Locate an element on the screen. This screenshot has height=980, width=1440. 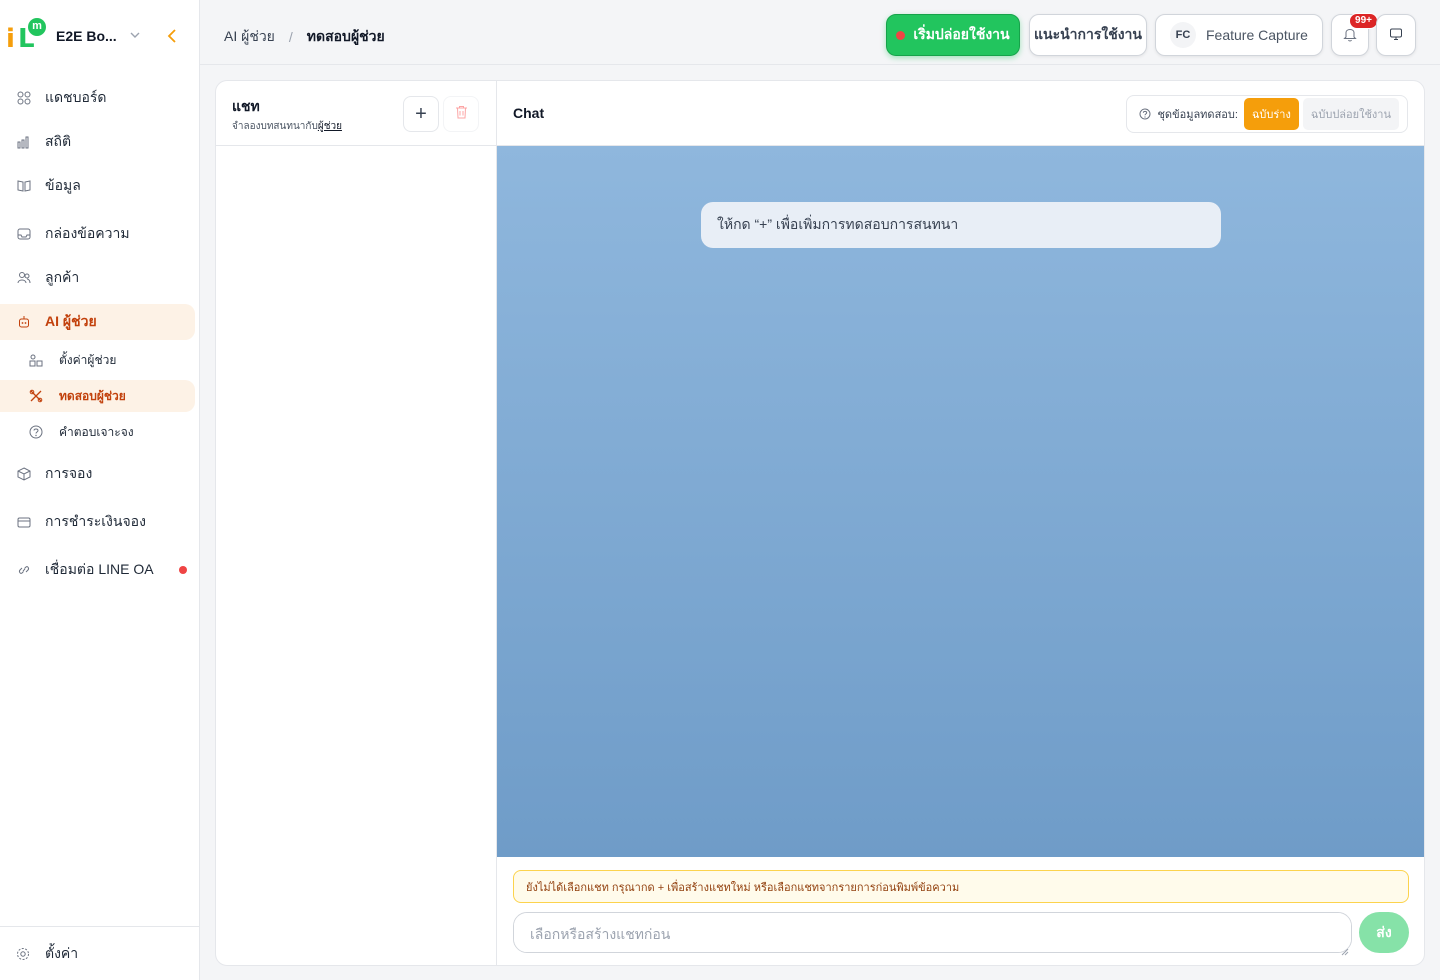
sidebar-item-specific-answers: คำตอบเจาะจง is located at coordinates (97, 432).